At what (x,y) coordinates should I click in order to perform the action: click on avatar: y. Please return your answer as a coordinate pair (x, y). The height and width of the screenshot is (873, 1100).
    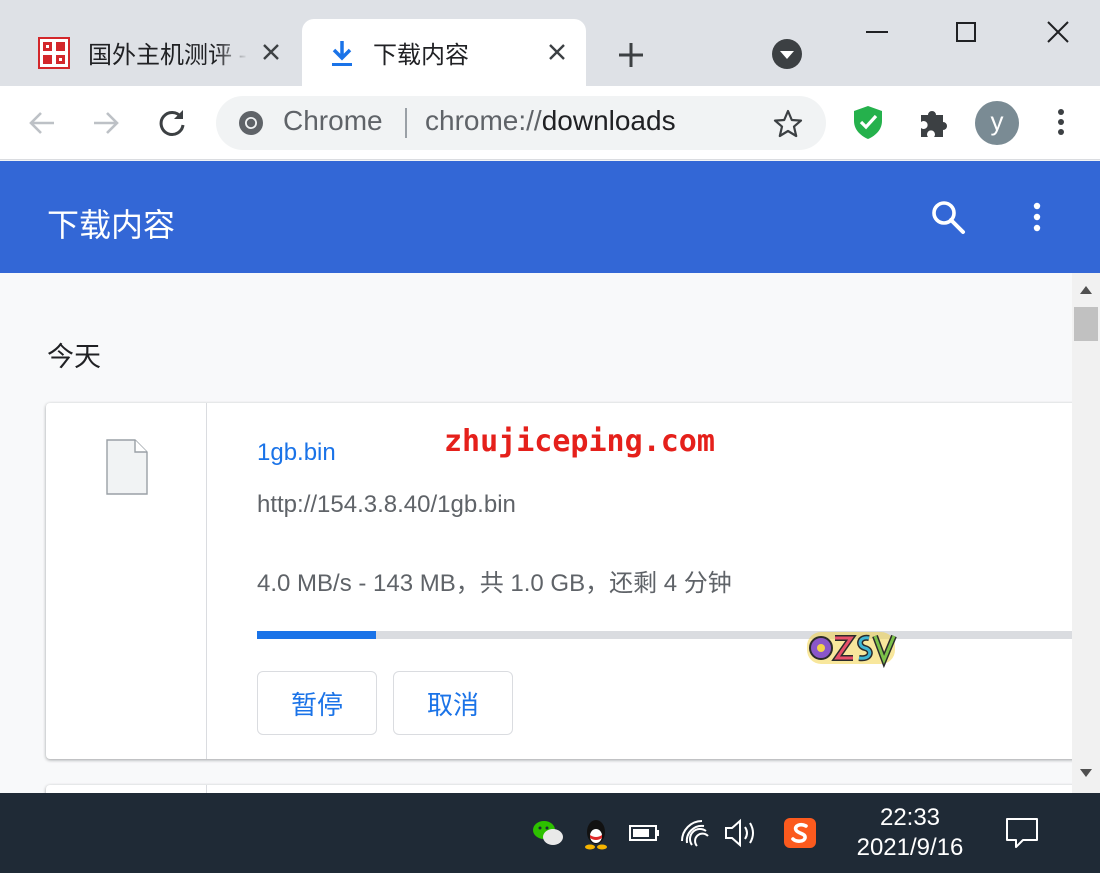
    Looking at the image, I should click on (997, 123).